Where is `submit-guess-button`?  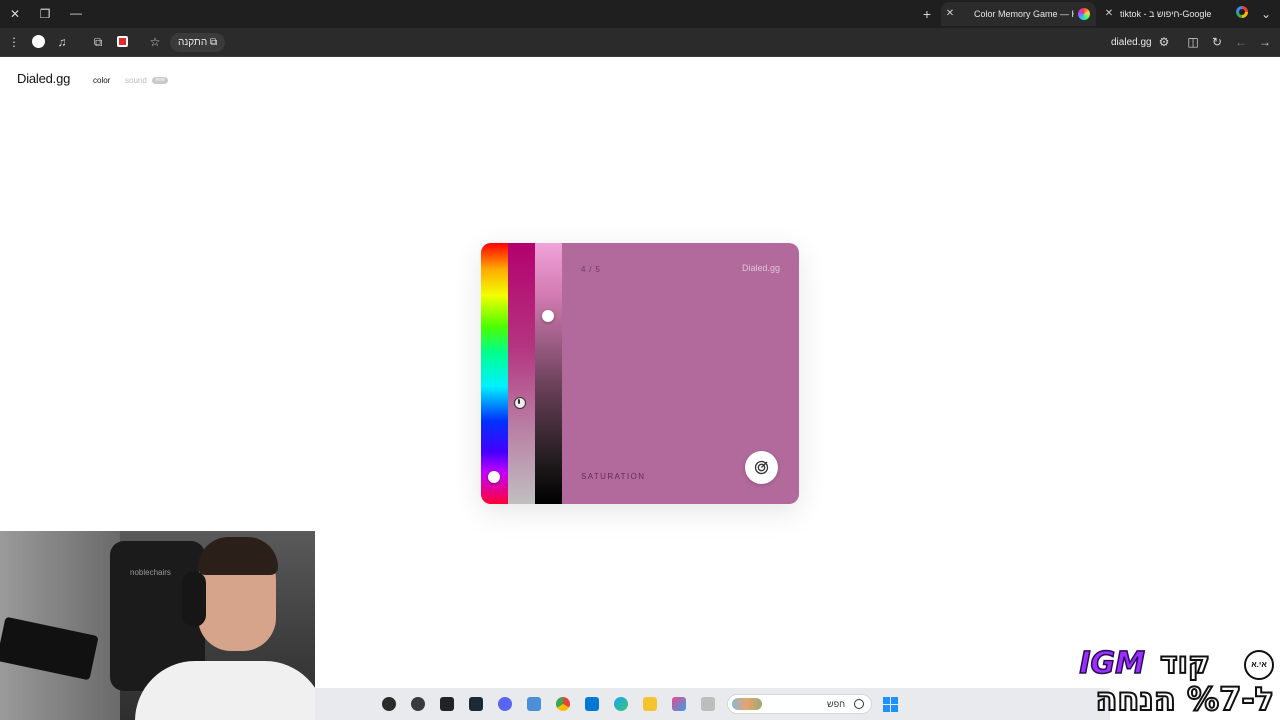 submit-guess-button is located at coordinates (761, 467).